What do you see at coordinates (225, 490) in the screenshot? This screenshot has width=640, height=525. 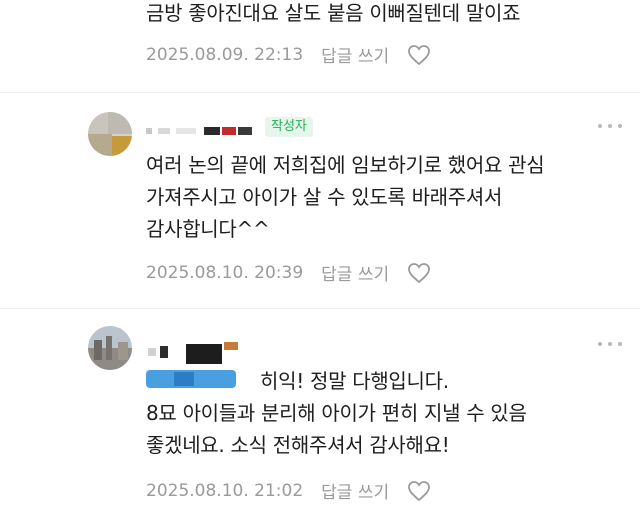 I see `comment-date: 2025.08.10. 21:02` at bounding box center [225, 490].